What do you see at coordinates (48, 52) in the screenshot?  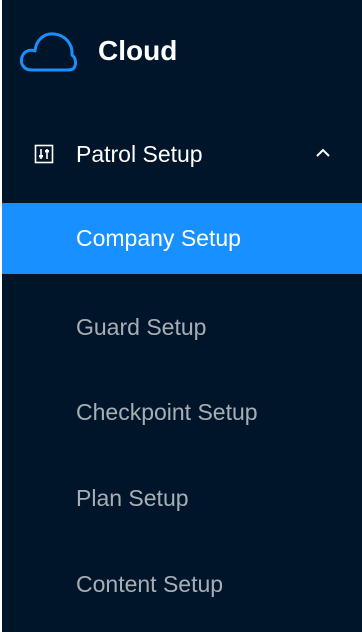 I see `cloud-icon` at bounding box center [48, 52].